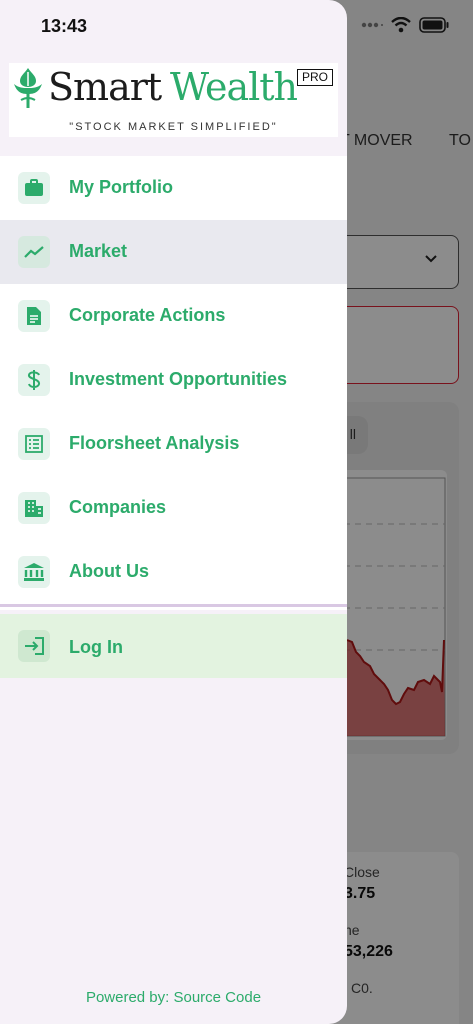  What do you see at coordinates (173, 605) in the screenshot?
I see `menu-divider` at bounding box center [173, 605].